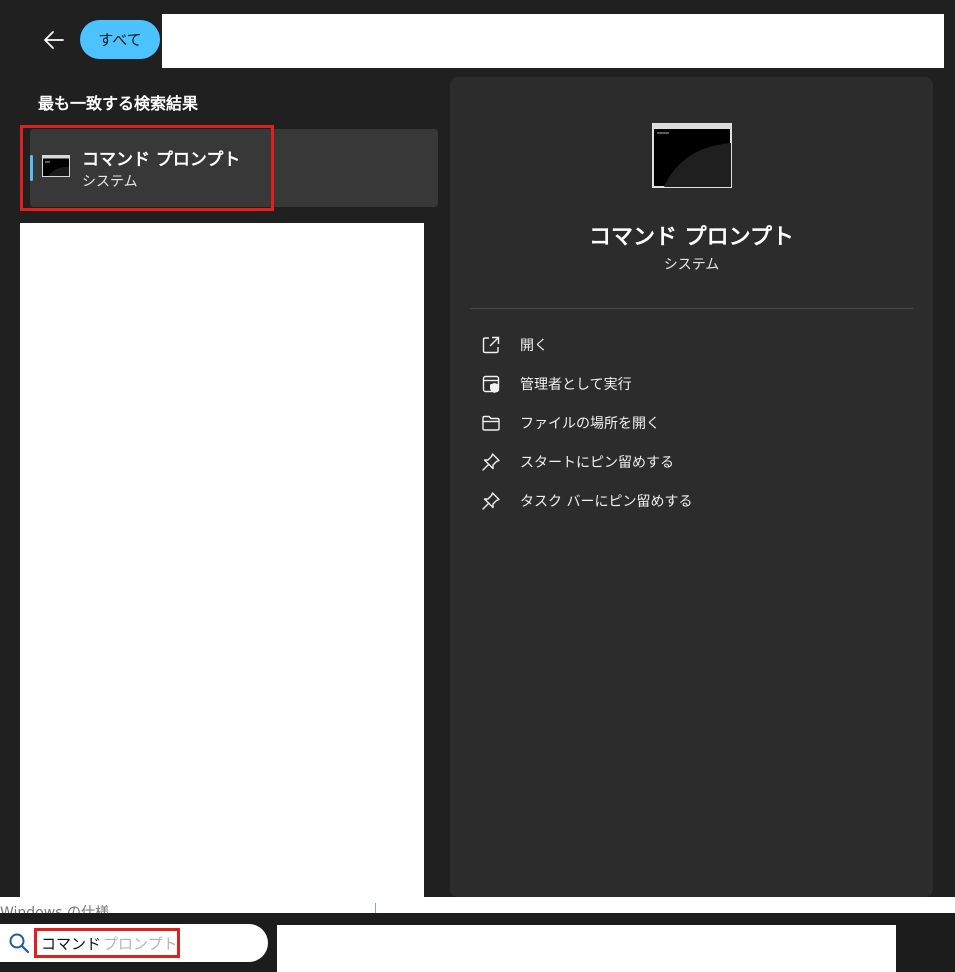 The height and width of the screenshot is (972, 955). I want to click on background-window-divider, so click(375, 908).